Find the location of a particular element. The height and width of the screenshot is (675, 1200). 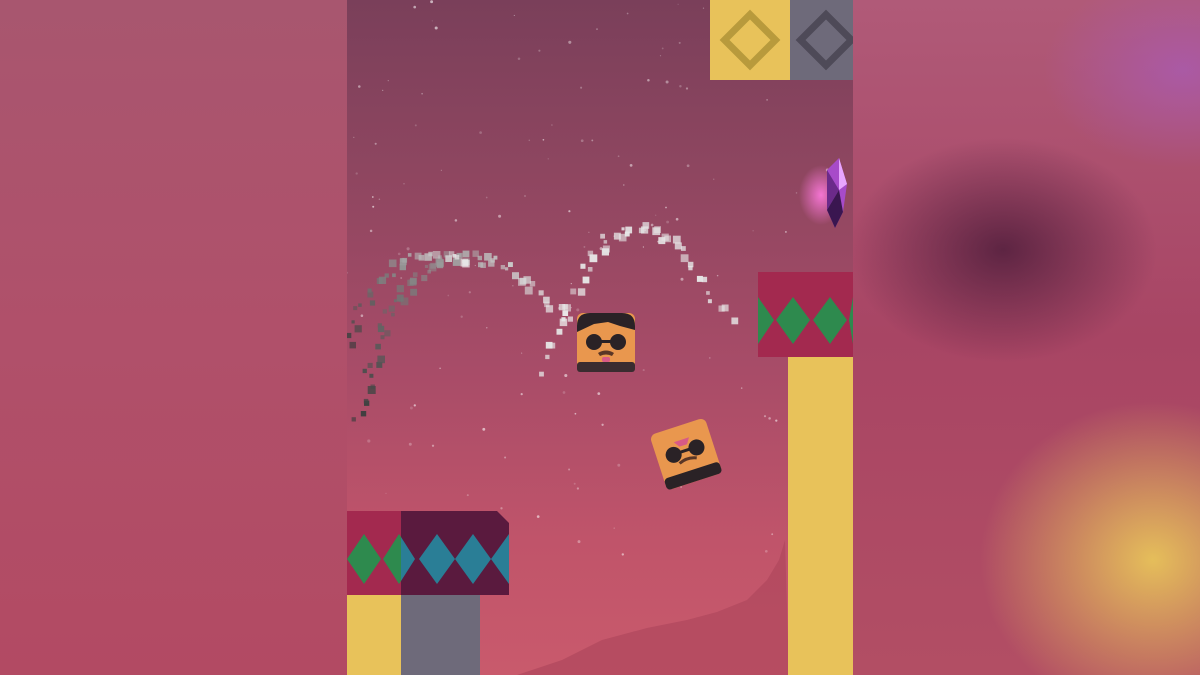

top-yellow-block is located at coordinates (750, 40).